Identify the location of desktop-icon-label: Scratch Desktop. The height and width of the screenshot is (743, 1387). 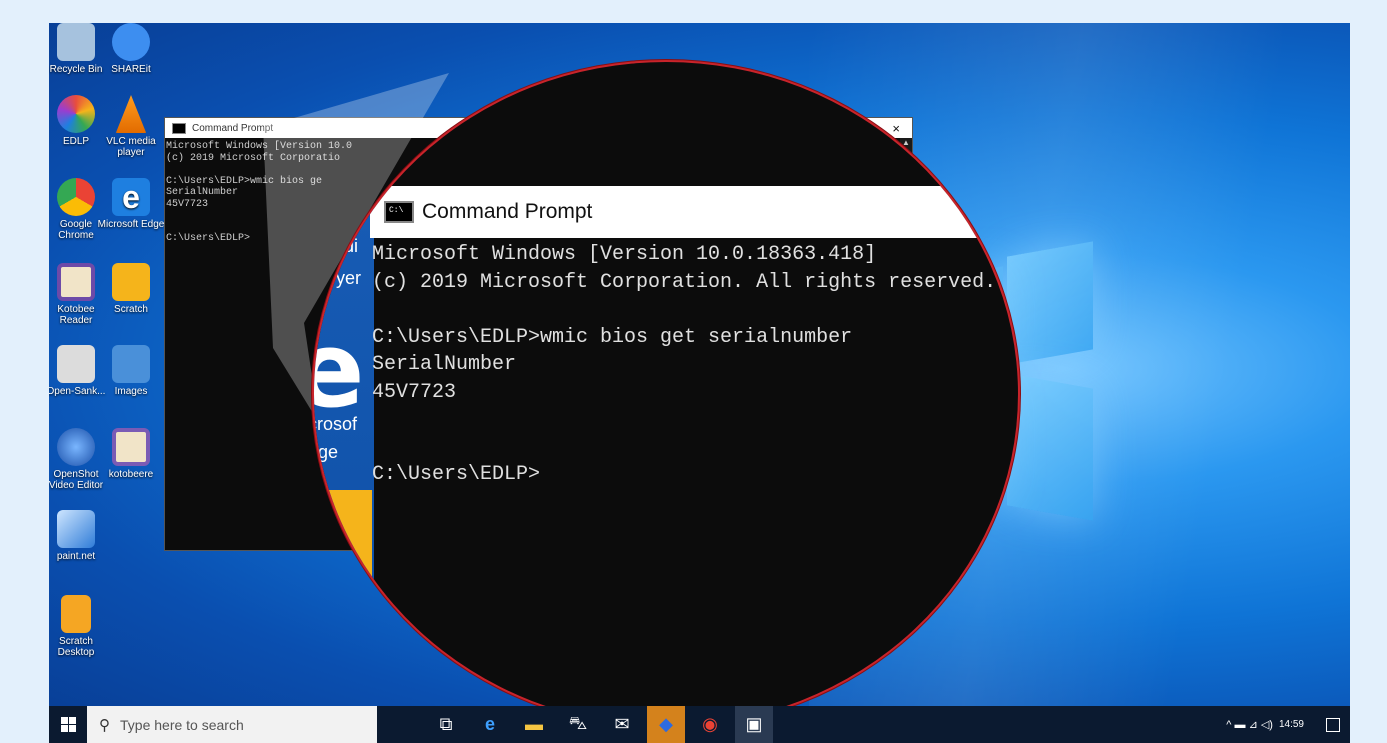
(76, 647).